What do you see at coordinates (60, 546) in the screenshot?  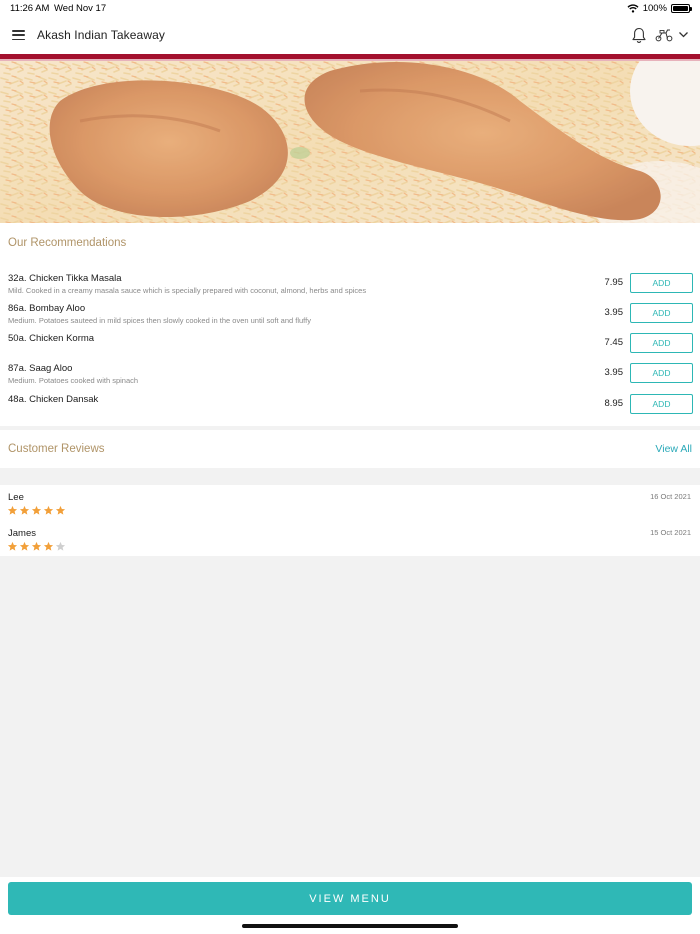 I see `star-empty-icon` at bounding box center [60, 546].